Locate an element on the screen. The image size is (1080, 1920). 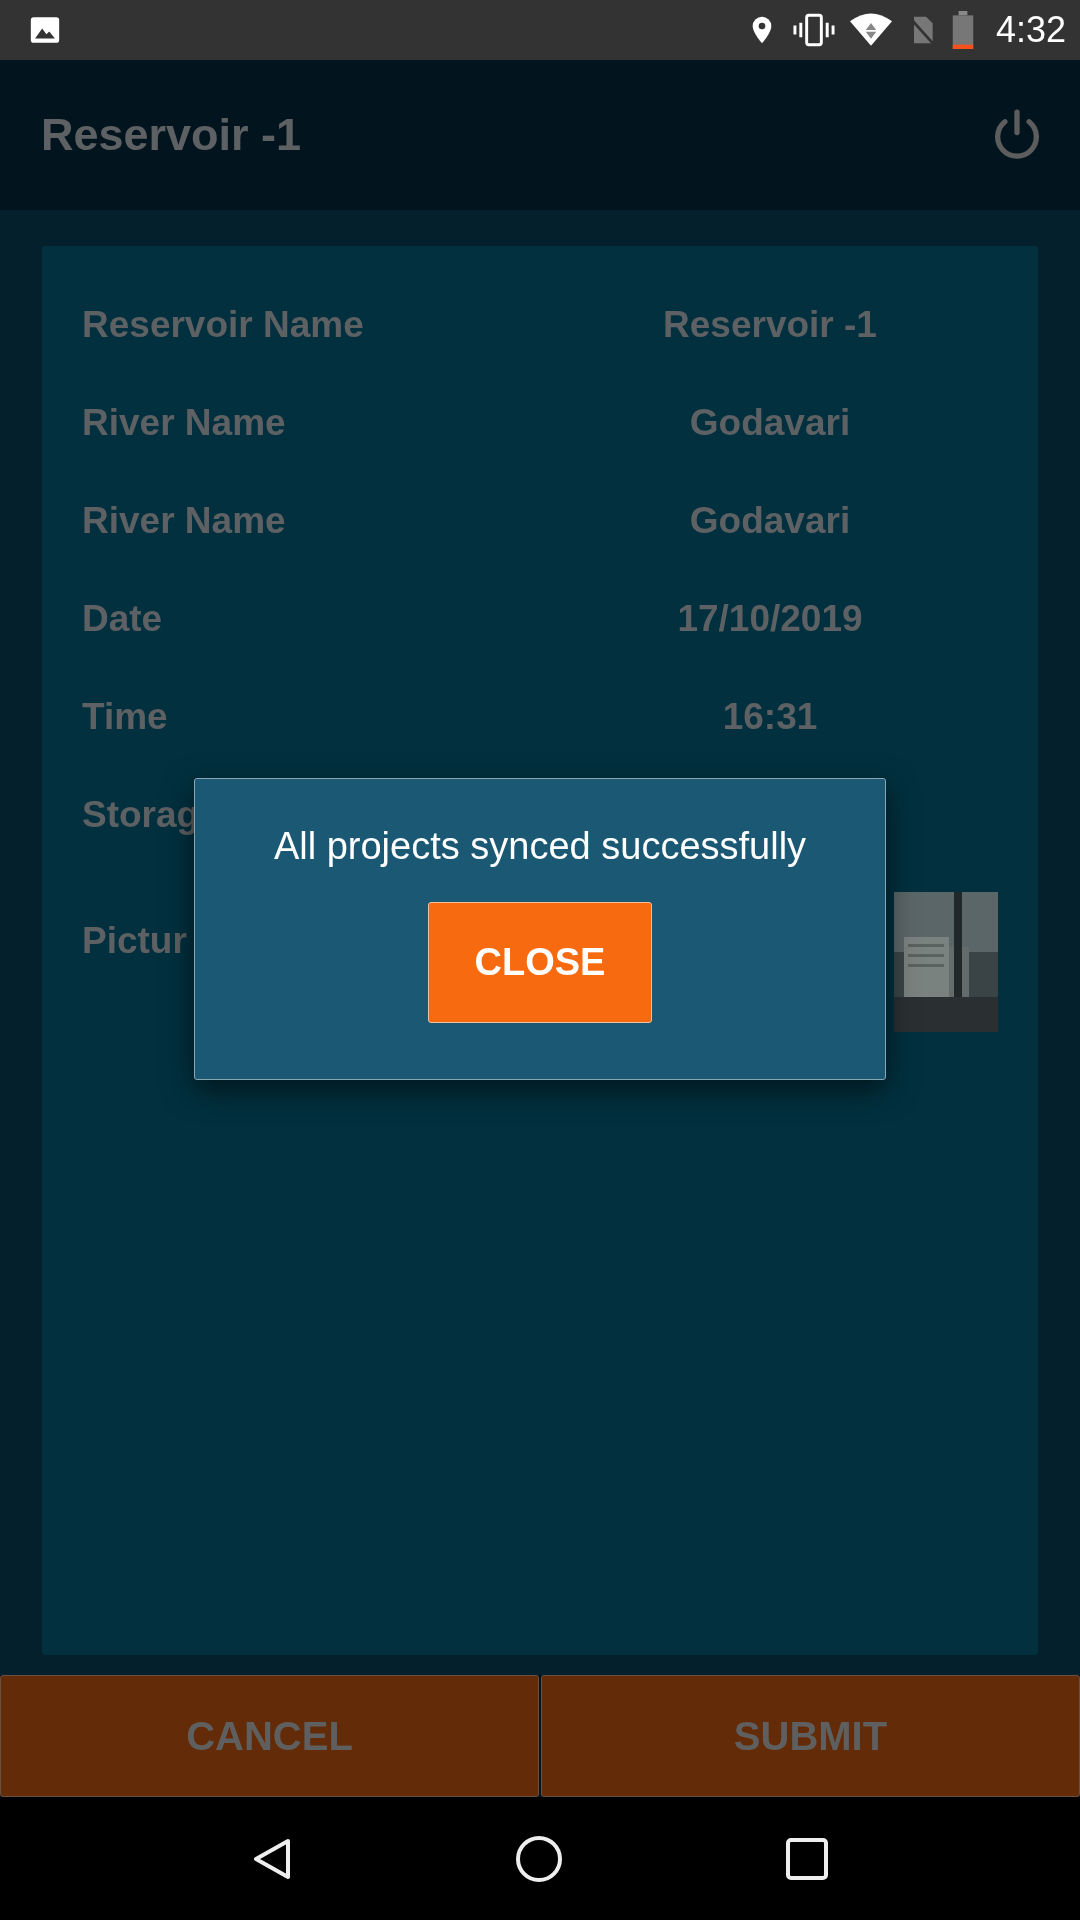
screen-title: Reservoir -1 is located at coordinates (171, 135).